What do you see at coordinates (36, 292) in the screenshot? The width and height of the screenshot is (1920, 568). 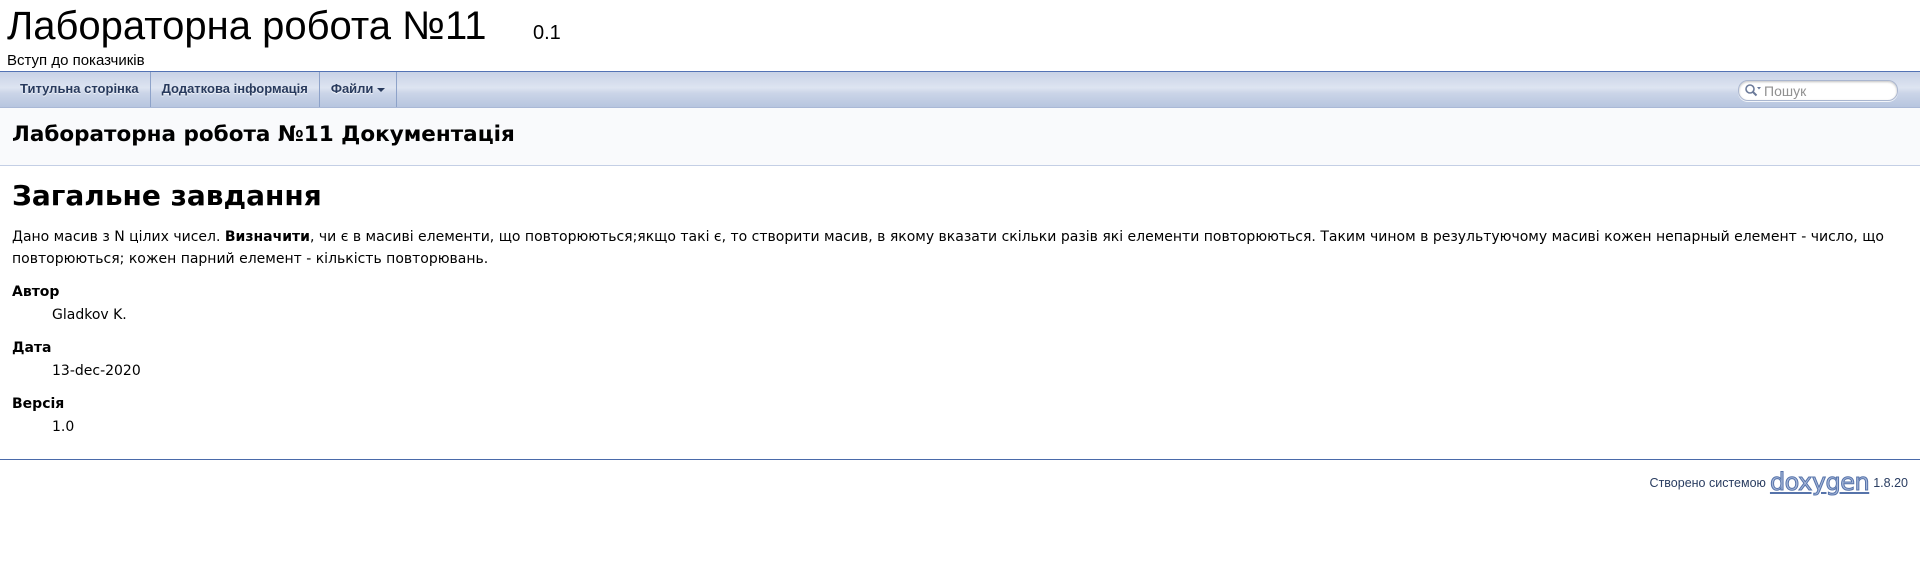 I see `author-label: Автор` at bounding box center [36, 292].